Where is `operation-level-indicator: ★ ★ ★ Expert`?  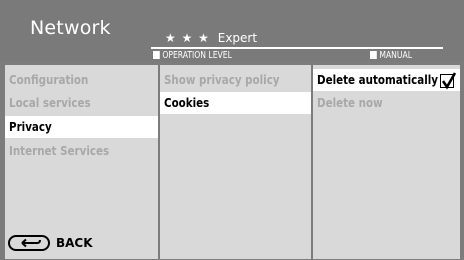 operation-level-indicator: ★ ★ ★ Expert is located at coordinates (211, 38).